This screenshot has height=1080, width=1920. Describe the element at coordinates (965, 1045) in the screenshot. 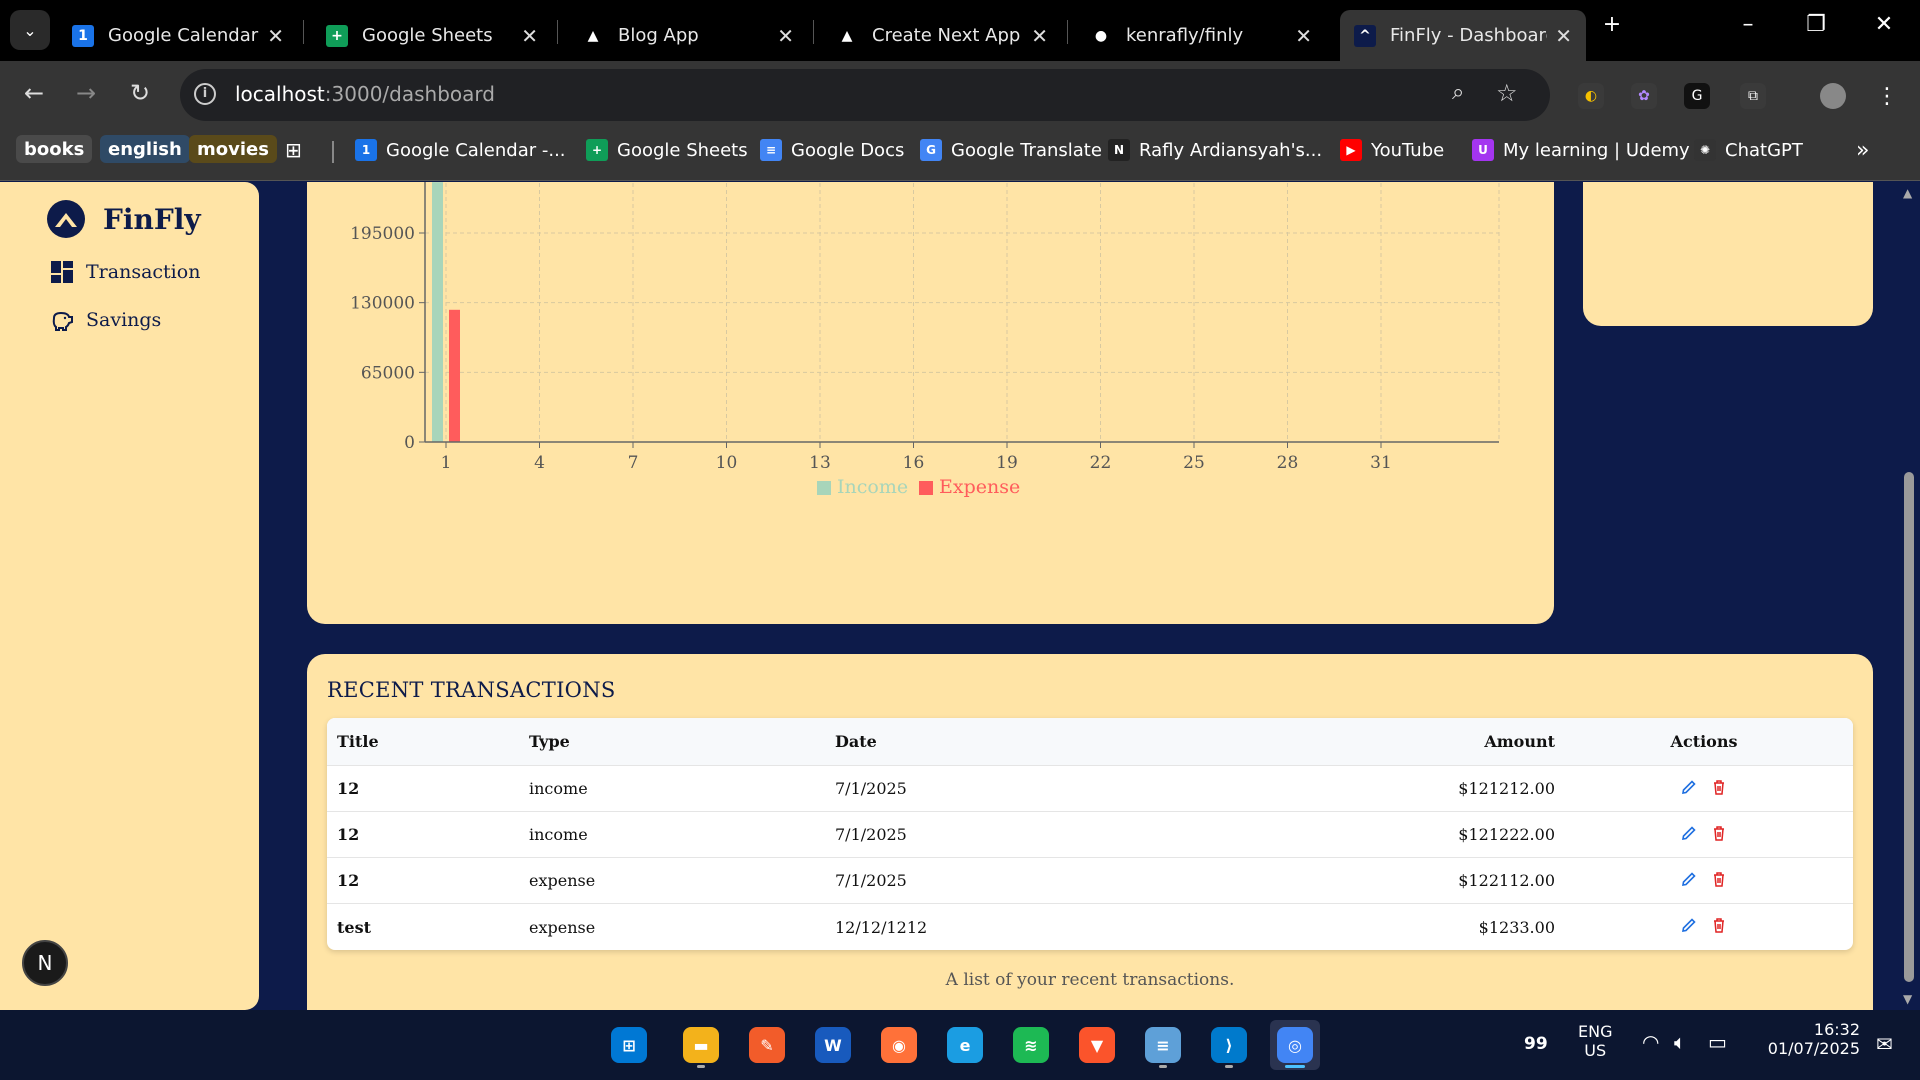

I see `taskbar-edge-button: e` at that location.